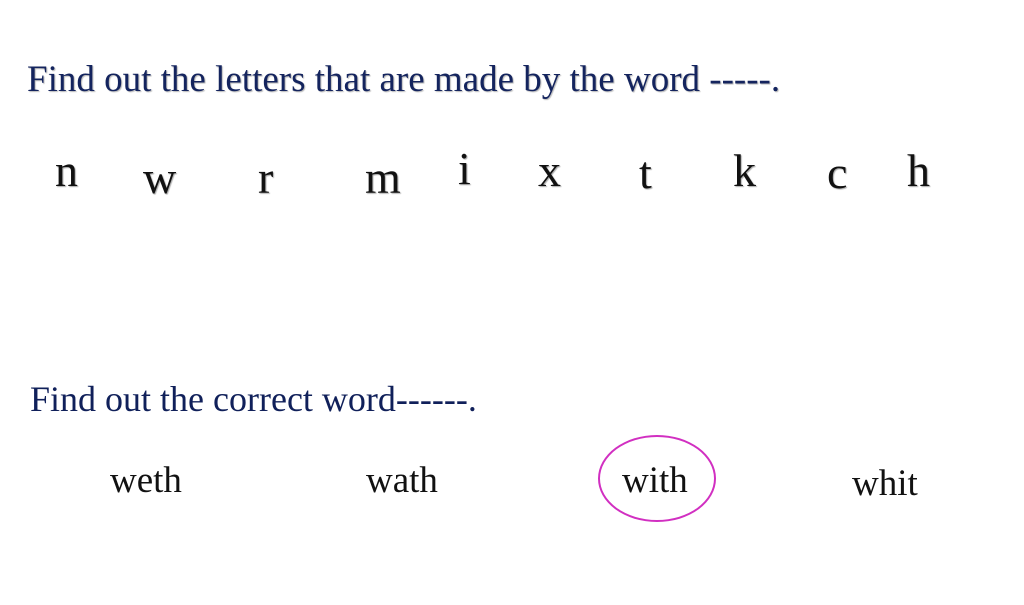  I want to click on letter-m: m, so click(383, 178).